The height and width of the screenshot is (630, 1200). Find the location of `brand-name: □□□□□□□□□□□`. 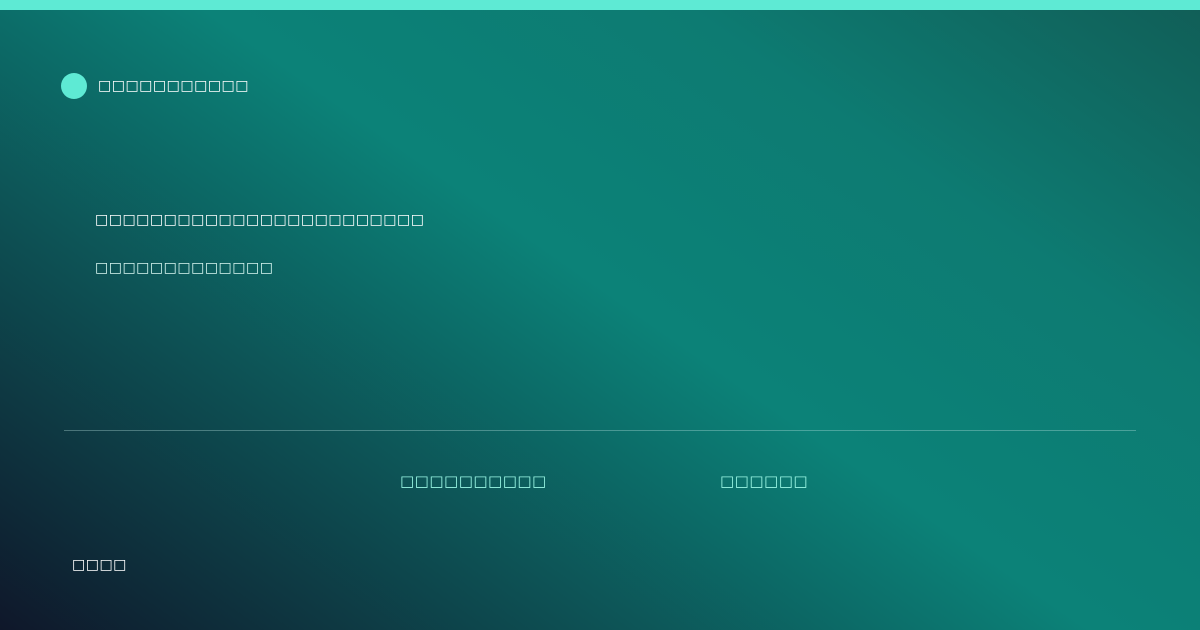

brand-name: □□□□□□□□□□□ is located at coordinates (174, 86).